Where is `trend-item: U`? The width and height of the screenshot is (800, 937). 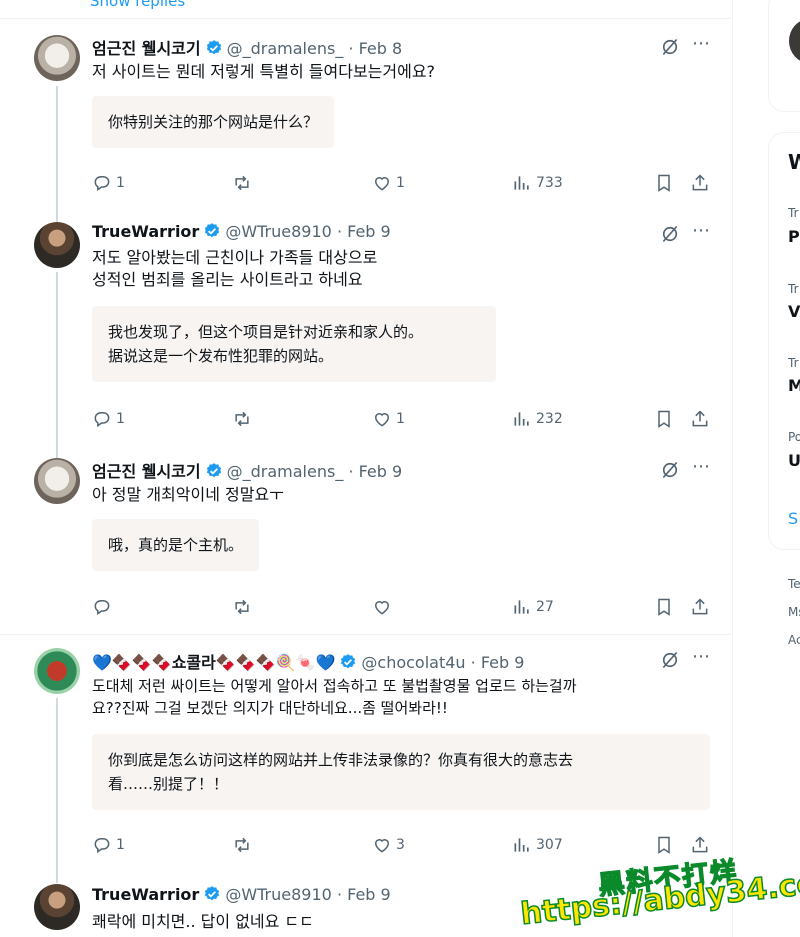
trend-item: U is located at coordinates (794, 460).